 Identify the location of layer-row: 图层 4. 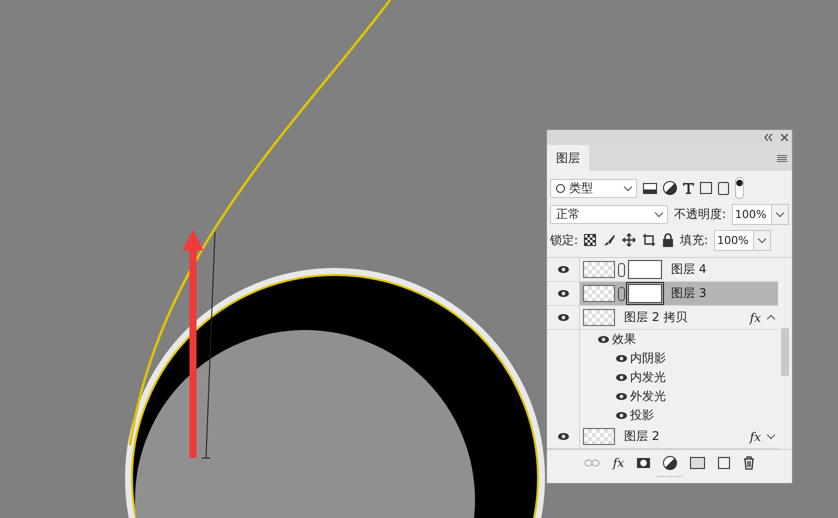
(679, 270).